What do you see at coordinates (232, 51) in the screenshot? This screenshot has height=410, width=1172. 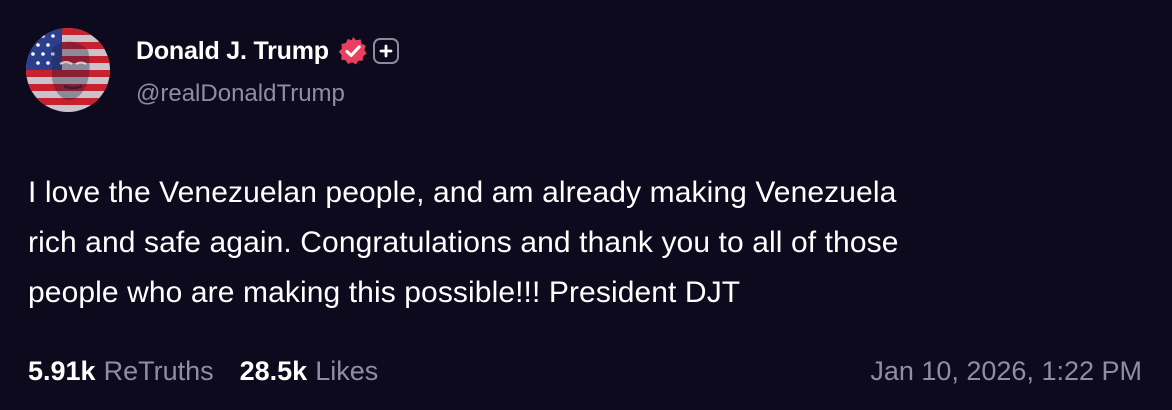 I see `display-name: Donald J. Trump` at bounding box center [232, 51].